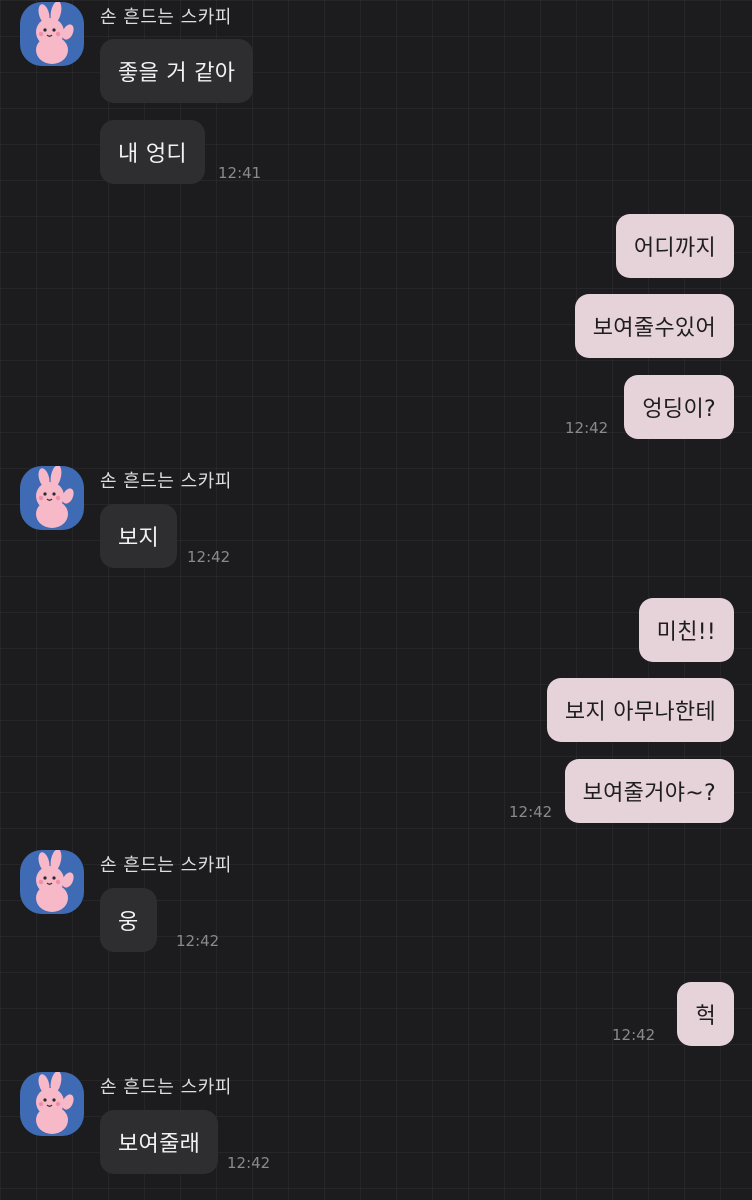 This screenshot has width=752, height=1200. I want to click on outgoing-message-bubble: 보여줄거야~?, so click(649, 791).